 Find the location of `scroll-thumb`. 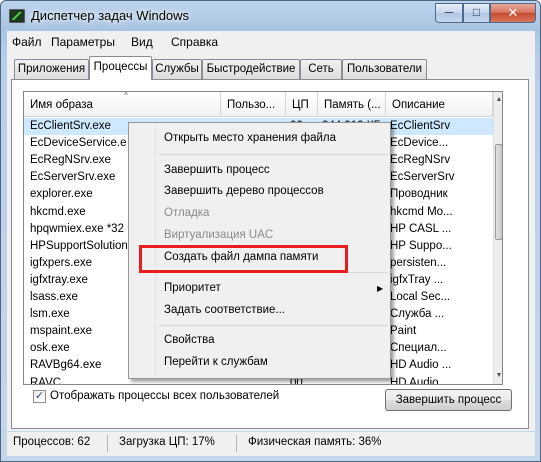

scroll-thumb is located at coordinates (498, 192).